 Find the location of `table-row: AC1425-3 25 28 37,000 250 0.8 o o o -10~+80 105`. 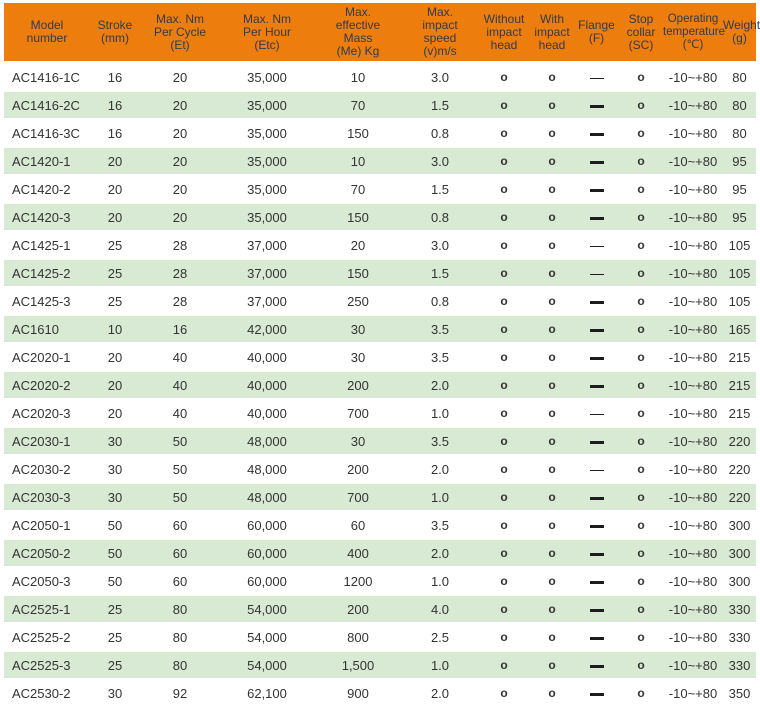

table-row: AC1425-3 25 28 37,000 250 0.8 o o o -10~+80 105 is located at coordinates (380, 301).